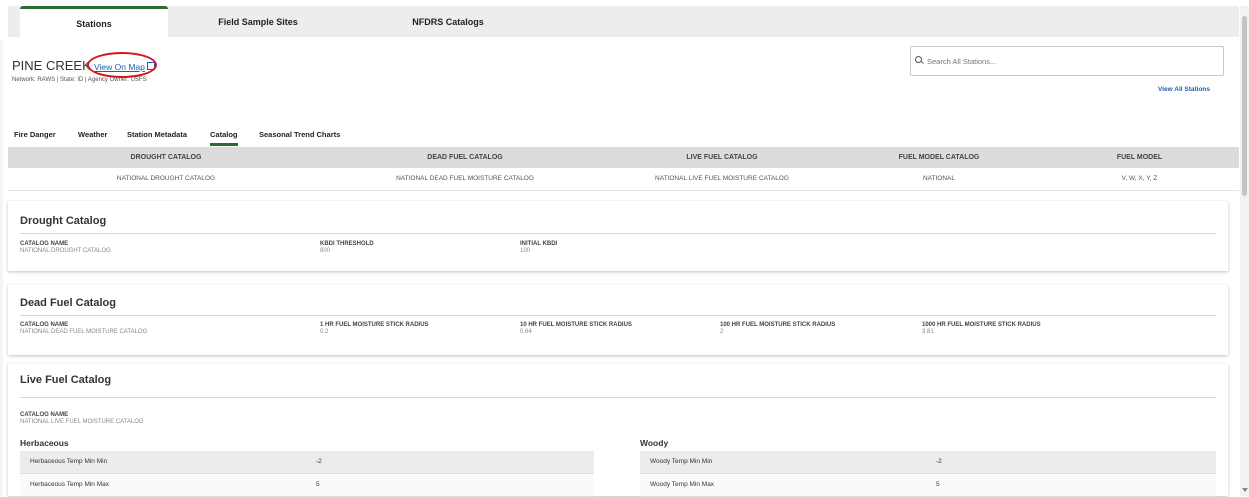 This screenshot has width=1249, height=497. Describe the element at coordinates (722, 157) in the screenshot. I see `header-live-fuel-catalog: LIVE FUEL CATALOG` at that location.